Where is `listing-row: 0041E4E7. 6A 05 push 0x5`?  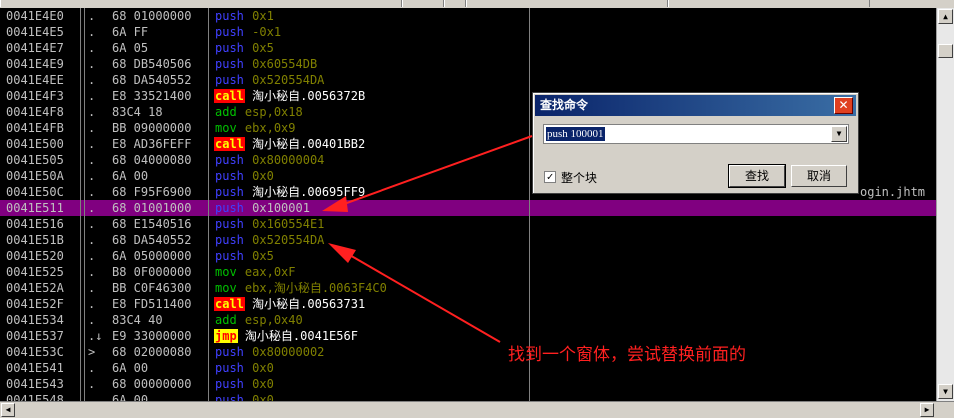 listing-row: 0041E4E7. 6A 05 push 0x5 is located at coordinates (468, 48).